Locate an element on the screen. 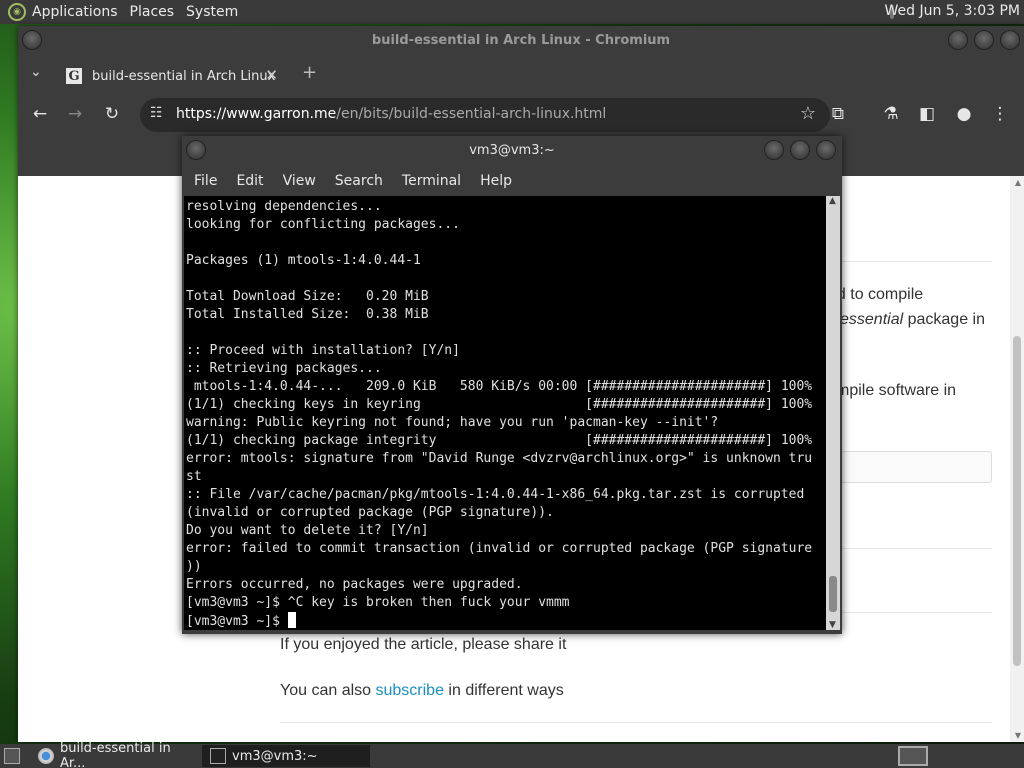 The width and height of the screenshot is (1024, 768). terminal-line: Total Download Size: 0.20 MiB is located at coordinates (307, 296).